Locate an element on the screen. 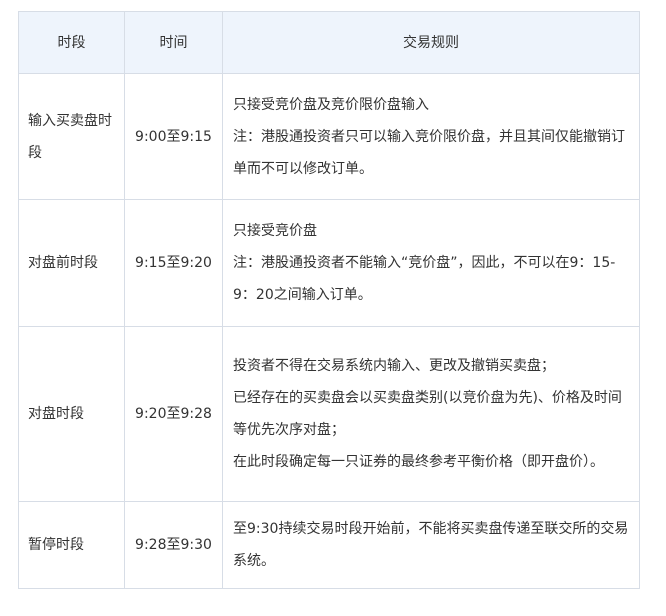 The image size is (666, 616). period-cell: 暂停时段 is located at coordinates (71, 545).